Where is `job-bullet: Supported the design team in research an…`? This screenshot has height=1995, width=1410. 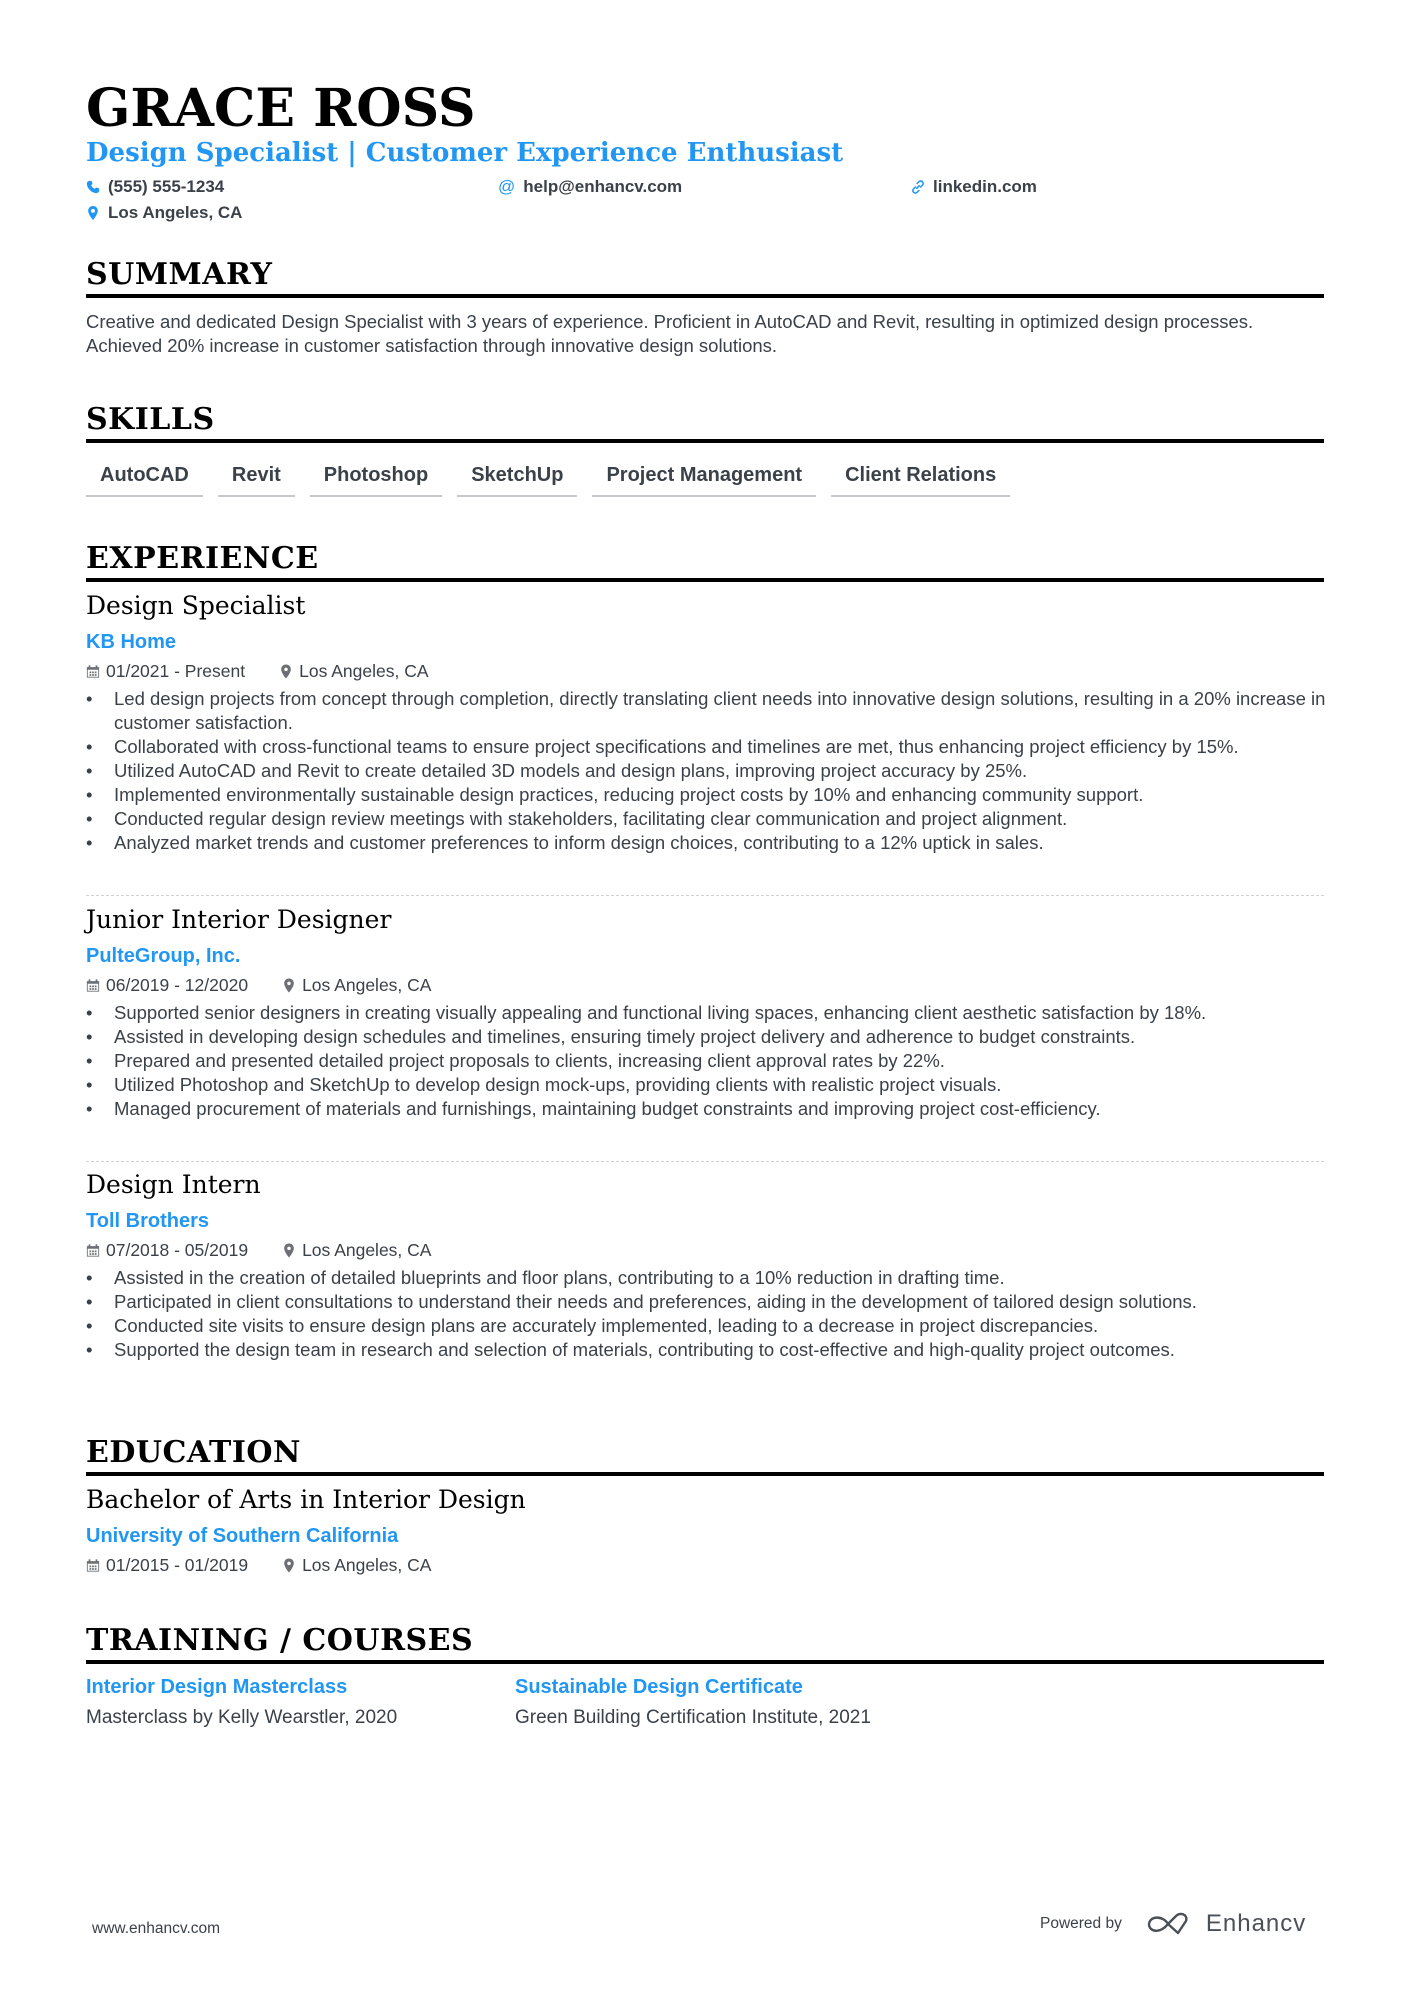
job-bullet: Supported the design team in research an… is located at coordinates (706, 1350).